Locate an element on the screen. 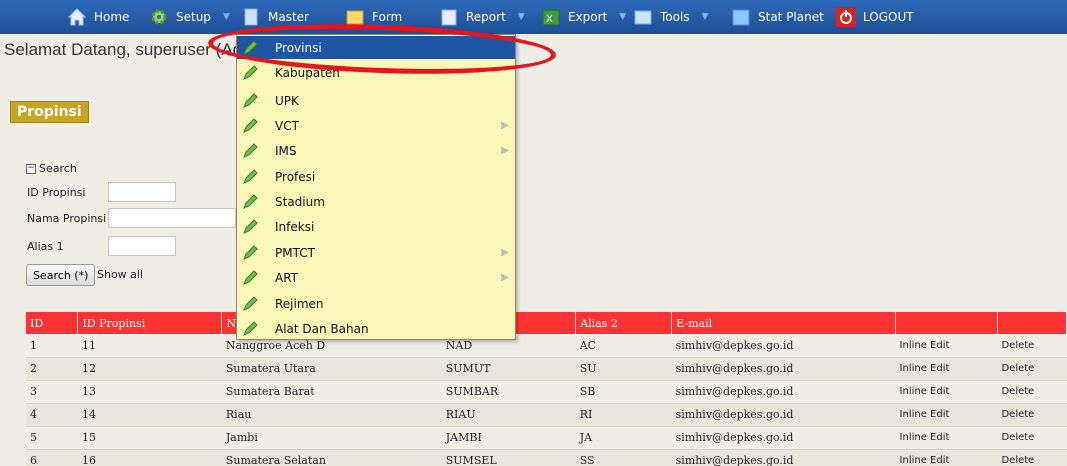 The width and height of the screenshot is (1067, 466). menu-item-infeksi: Infeksi is located at coordinates (376, 226).